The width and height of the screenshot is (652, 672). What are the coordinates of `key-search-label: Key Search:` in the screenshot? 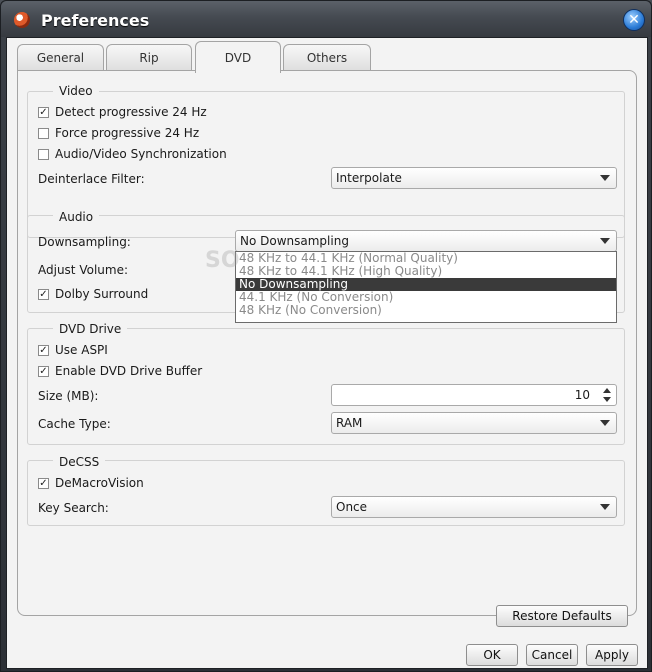 It's located at (73, 508).